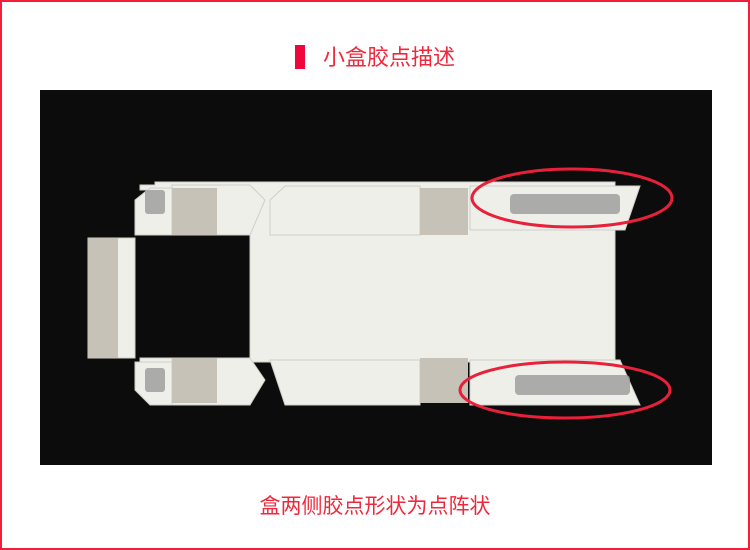 The width and height of the screenshot is (750, 550). I want to click on page-title: 小盒胶点描述, so click(375, 56).